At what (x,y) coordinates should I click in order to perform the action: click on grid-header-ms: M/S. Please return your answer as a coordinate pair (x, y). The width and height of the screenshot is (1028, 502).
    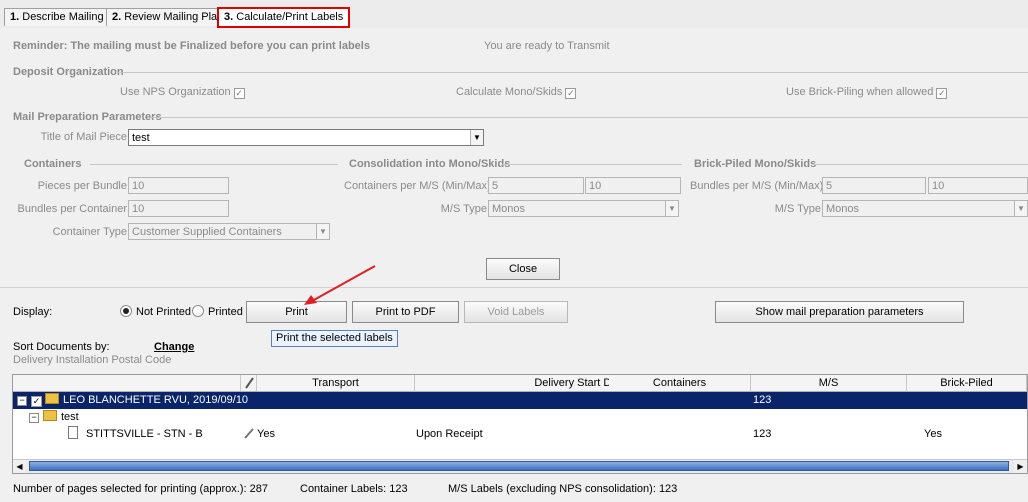
    Looking at the image, I should click on (829, 383).